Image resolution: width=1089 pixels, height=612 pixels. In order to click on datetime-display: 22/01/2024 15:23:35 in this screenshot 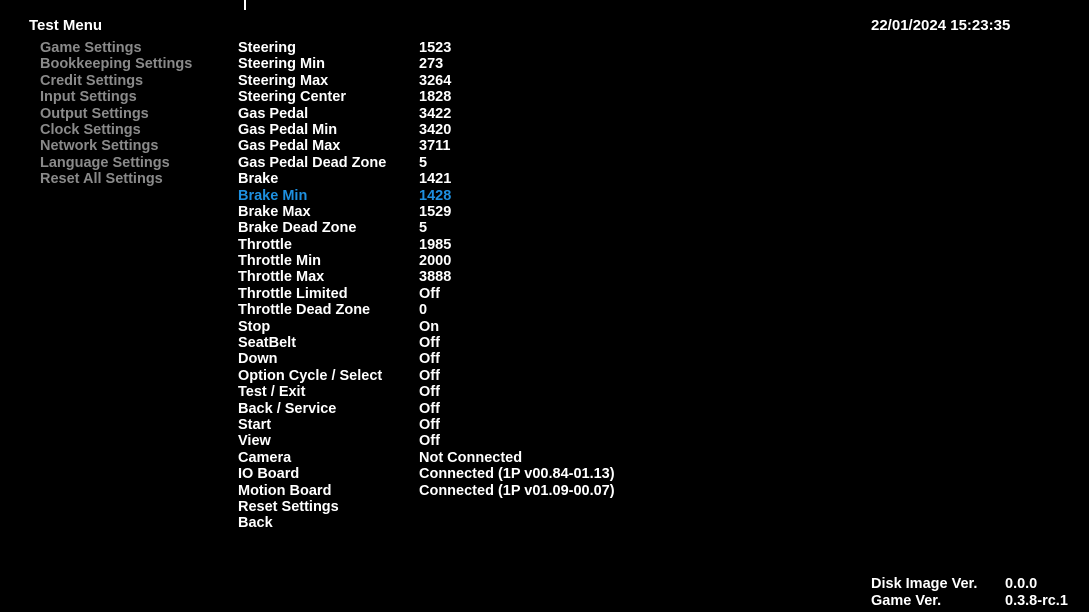, I will do `click(941, 25)`.